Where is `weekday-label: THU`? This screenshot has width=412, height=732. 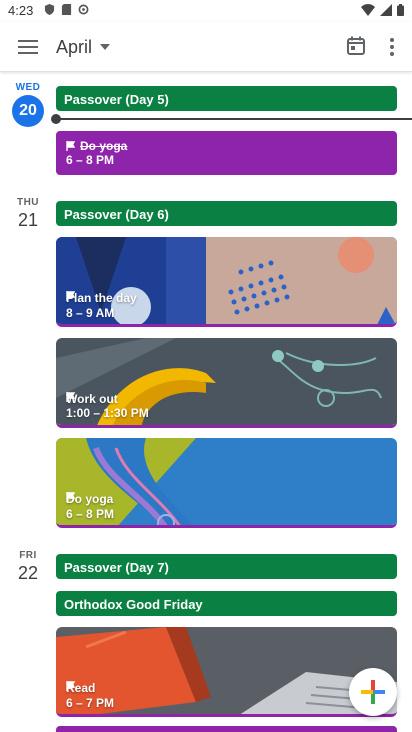 weekday-label: THU is located at coordinates (28, 202).